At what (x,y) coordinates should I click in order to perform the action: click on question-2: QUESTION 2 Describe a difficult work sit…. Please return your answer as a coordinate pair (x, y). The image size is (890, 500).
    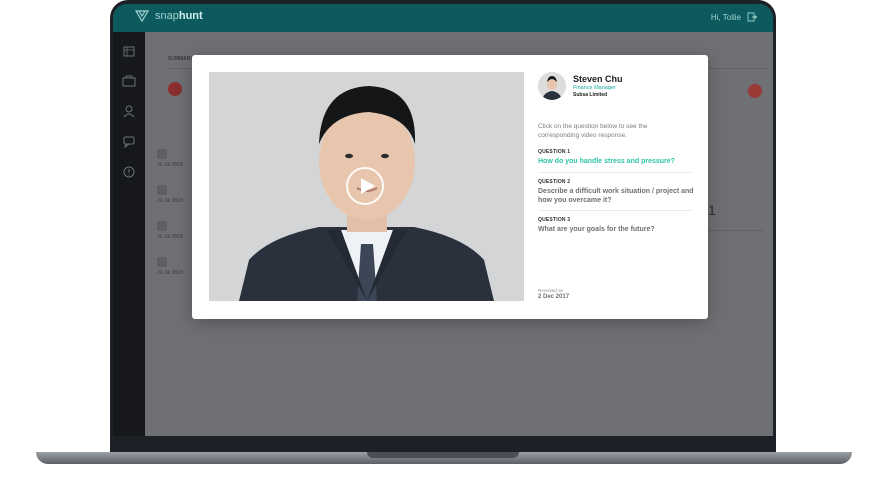
    Looking at the image, I should click on (618, 192).